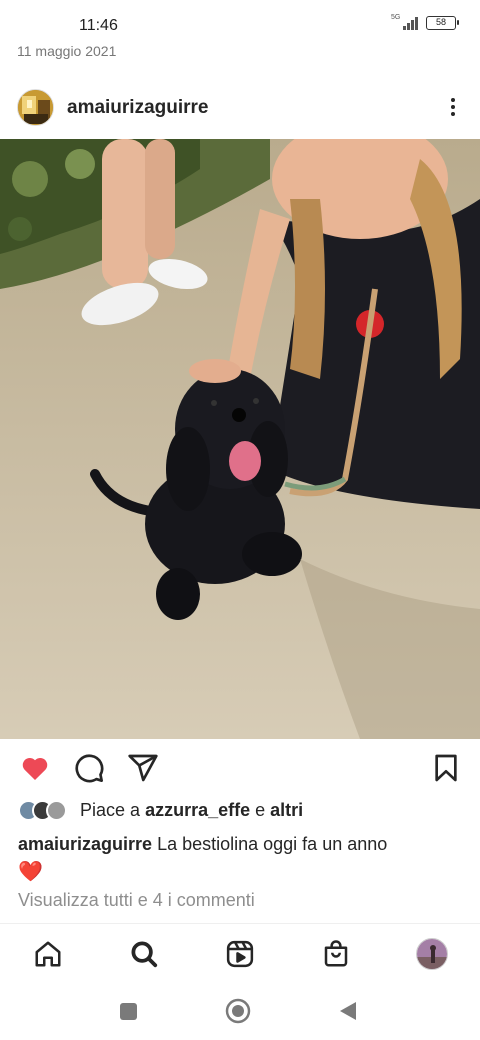 This screenshot has height=1040, width=480. What do you see at coordinates (85, 844) in the screenshot?
I see `caption-username: amaiurizaguirre` at bounding box center [85, 844].